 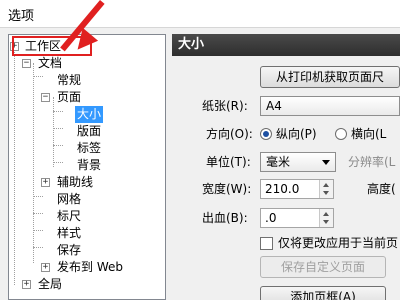 What do you see at coordinates (69, 199) in the screenshot?
I see `tree-item-label: 网格` at bounding box center [69, 199].